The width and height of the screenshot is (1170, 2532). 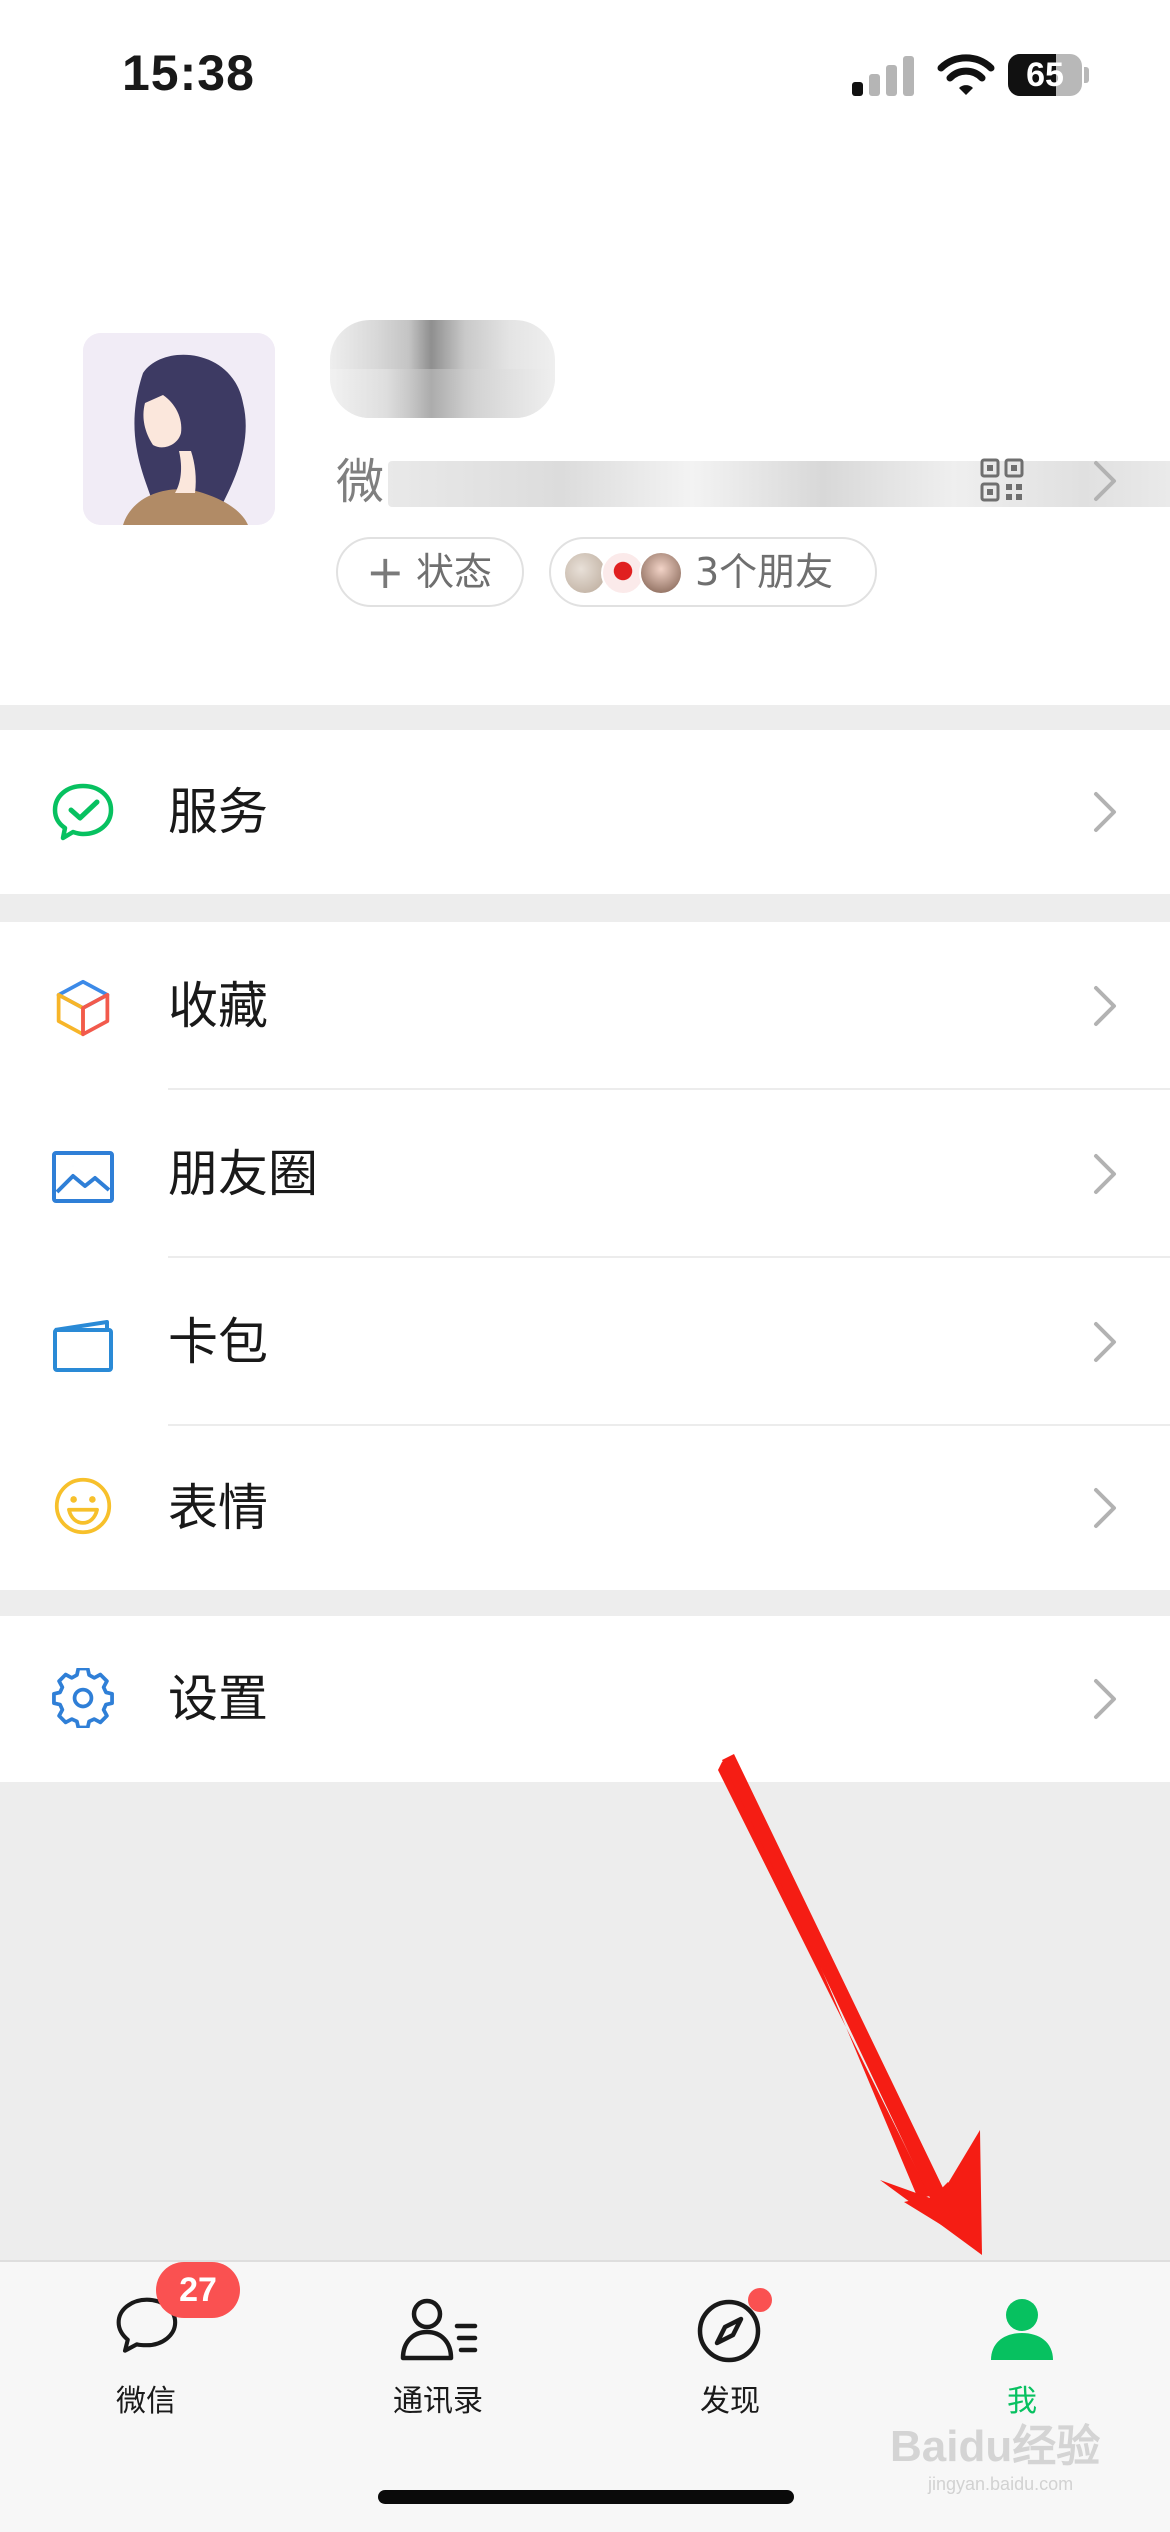 What do you see at coordinates (146, 2347) in the screenshot?
I see `tab-chats: 微信` at bounding box center [146, 2347].